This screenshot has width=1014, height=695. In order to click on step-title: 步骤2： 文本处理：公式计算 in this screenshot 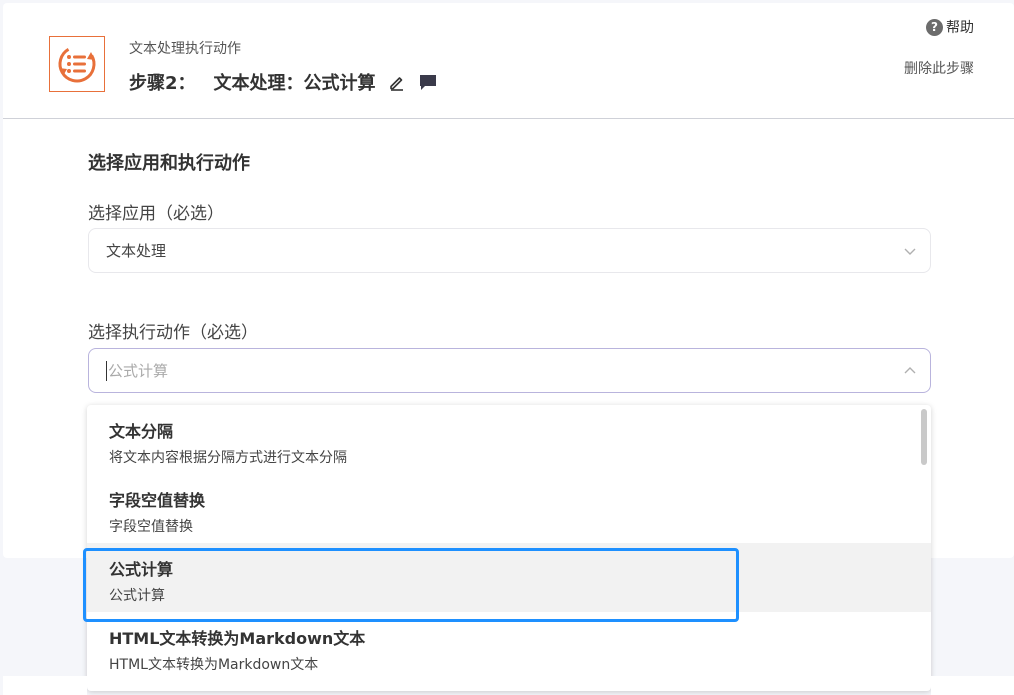, I will do `click(283, 82)`.